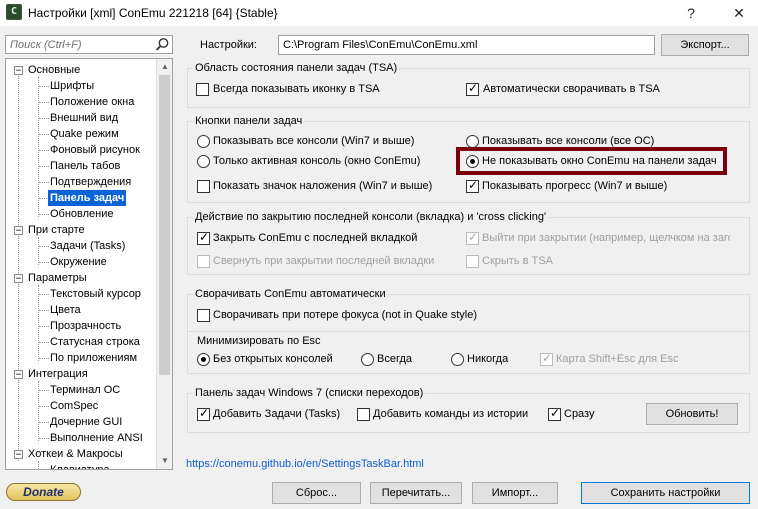 The width and height of the screenshot is (758, 509). Describe the element at coordinates (75, 454) in the screenshot. I see `tree-item-hotkeys: Хоткеи & Макросы` at that location.